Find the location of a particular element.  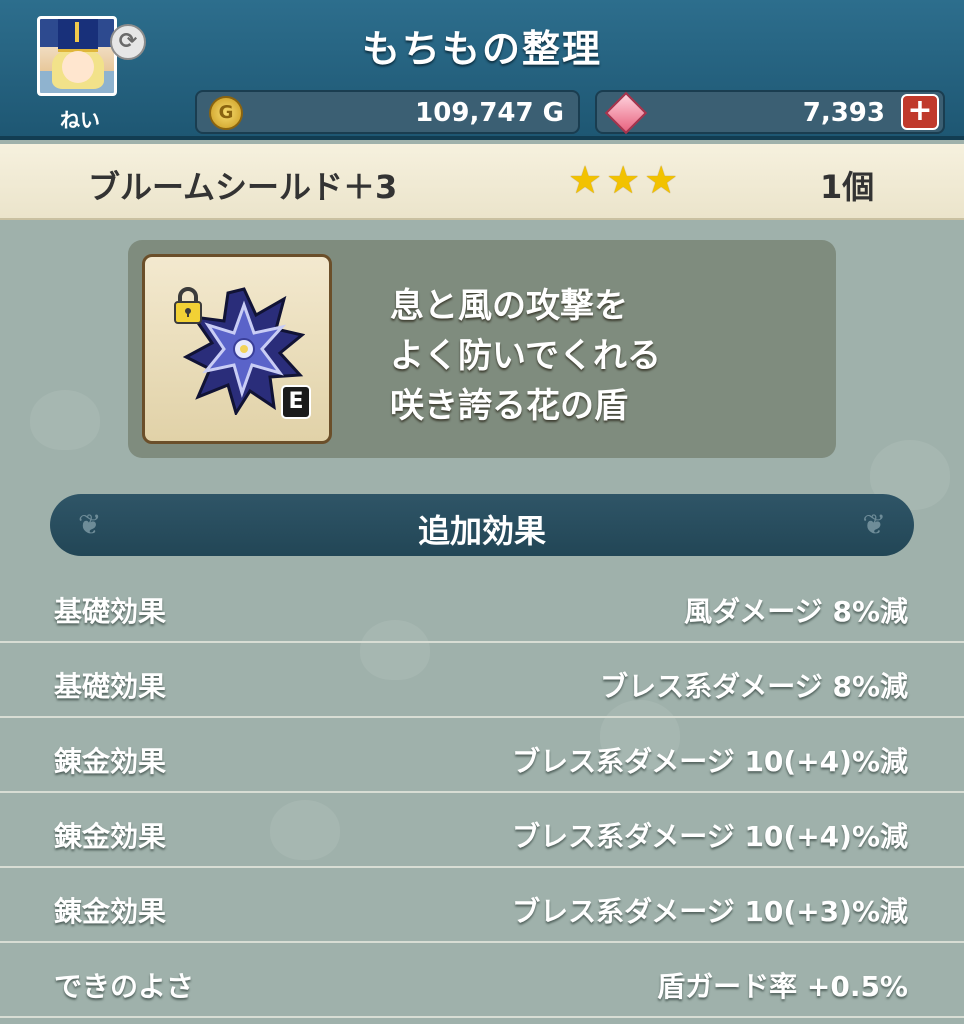

gold-amount: 109,747 G is located at coordinates (489, 113).